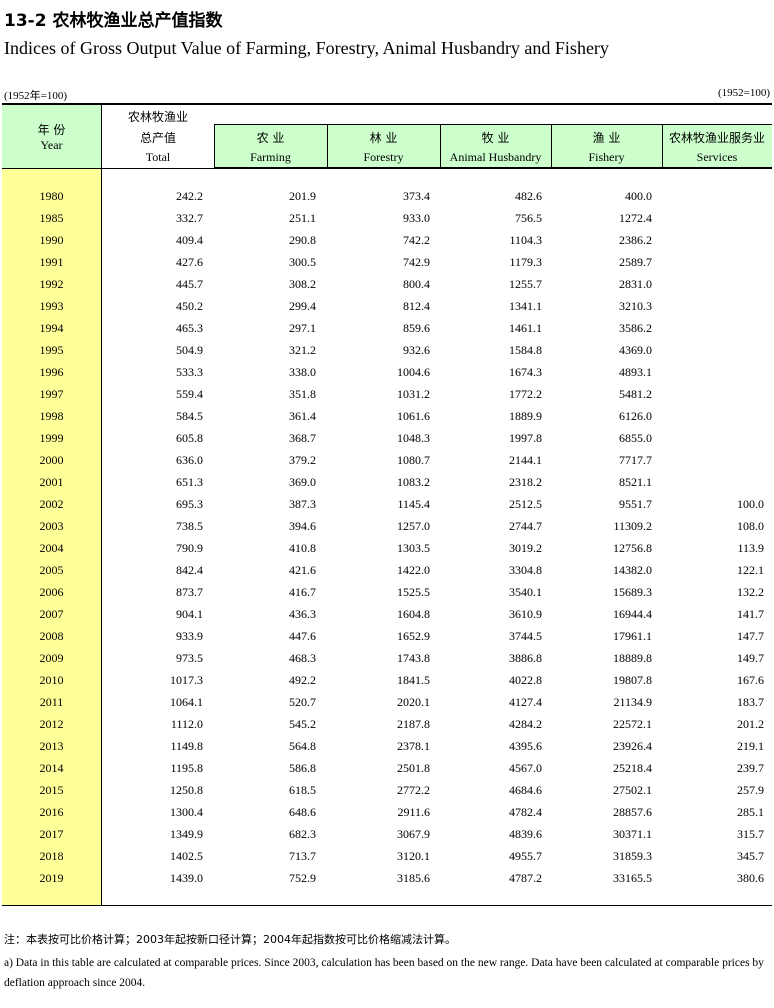 The width and height of the screenshot is (774, 1008). What do you see at coordinates (525, 350) in the screenshot?
I see `row-animal-husbandry: 1584.8` at bounding box center [525, 350].